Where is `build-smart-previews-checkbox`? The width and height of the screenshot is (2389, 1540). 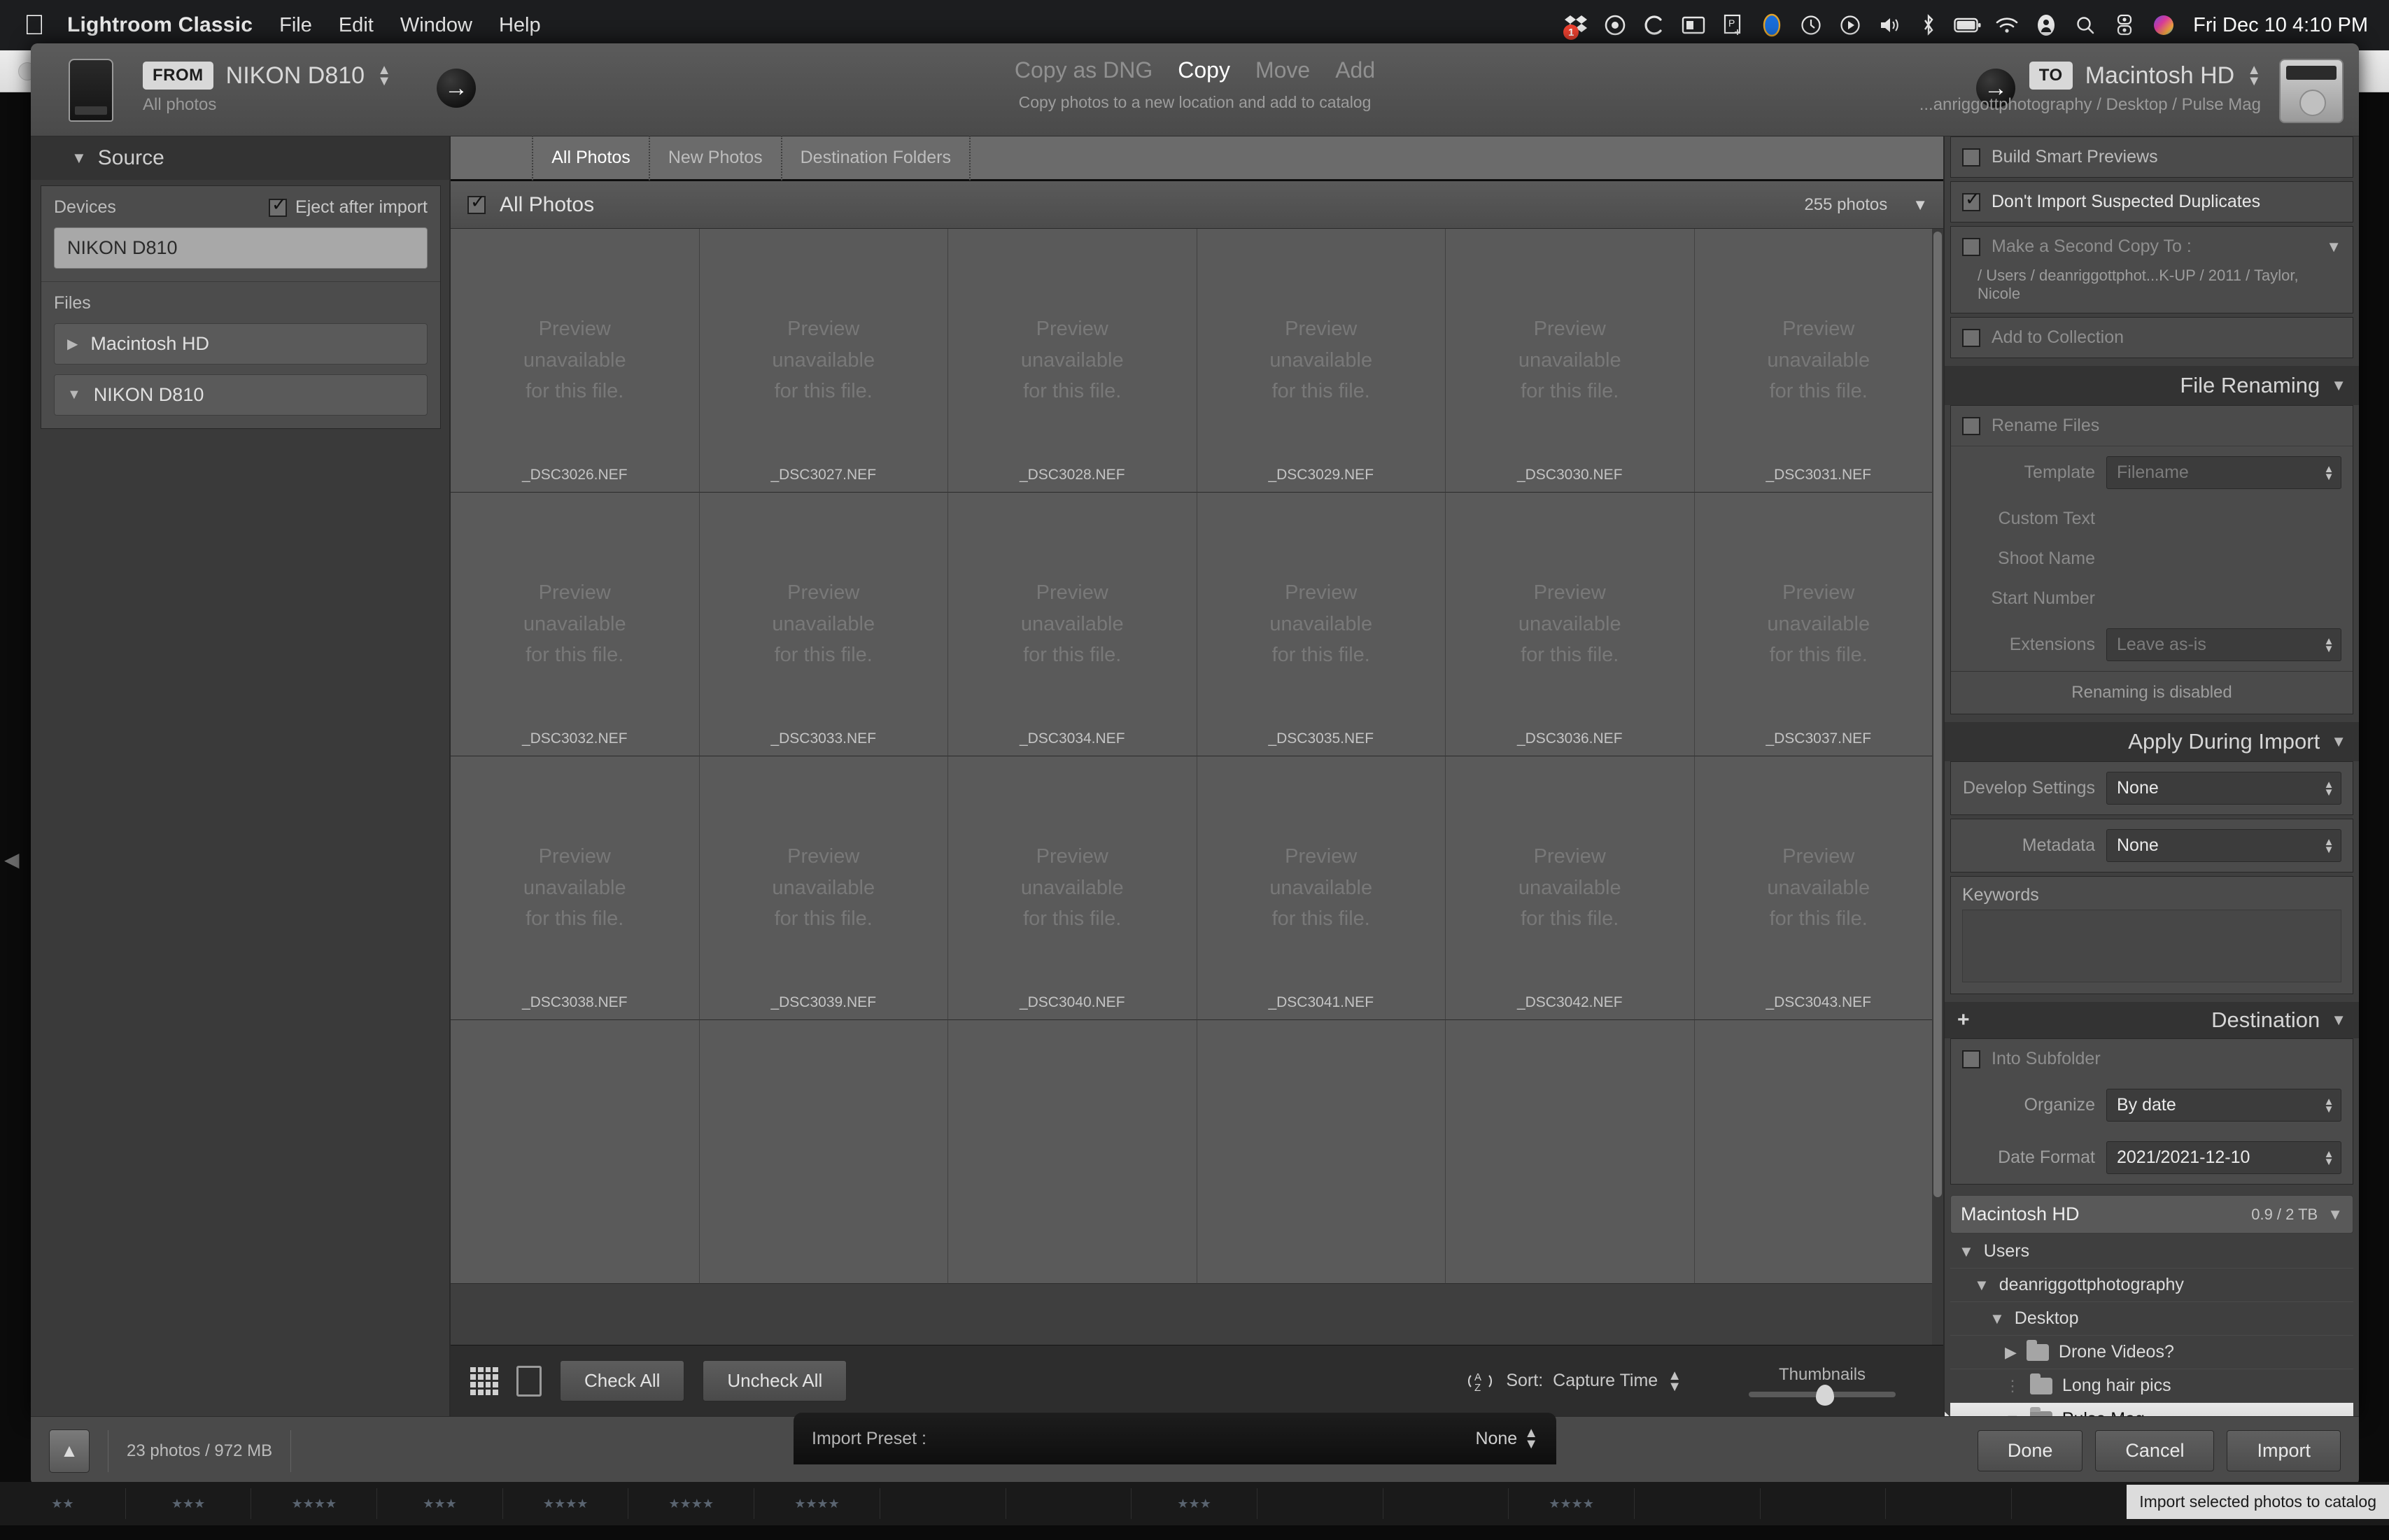 build-smart-previews-checkbox is located at coordinates (1971, 157).